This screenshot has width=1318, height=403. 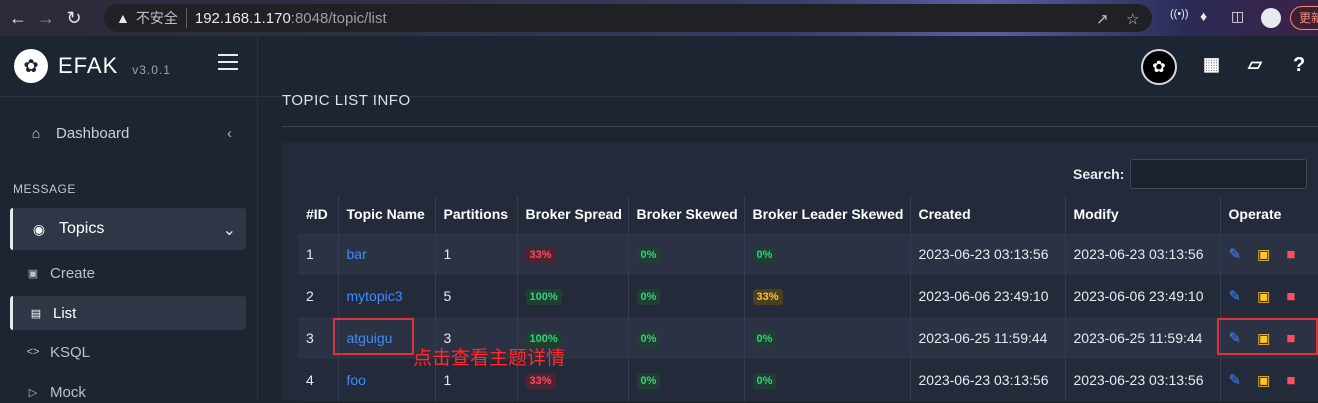 I want to click on hamburger-menu-icon, so click(x=228, y=63).